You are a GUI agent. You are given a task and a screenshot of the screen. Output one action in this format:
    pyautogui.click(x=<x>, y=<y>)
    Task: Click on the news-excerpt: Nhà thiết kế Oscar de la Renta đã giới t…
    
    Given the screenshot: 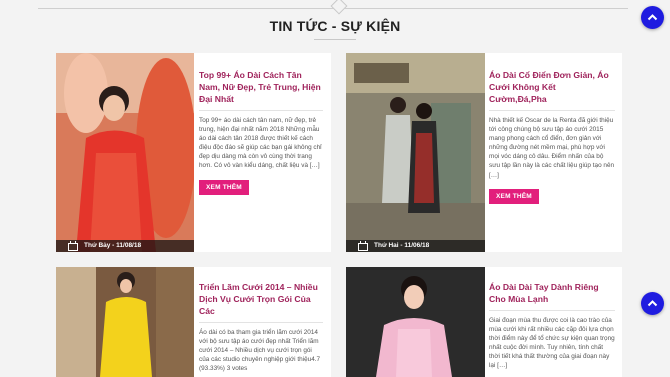 What is the action you would take?
    pyautogui.click(x=552, y=148)
    